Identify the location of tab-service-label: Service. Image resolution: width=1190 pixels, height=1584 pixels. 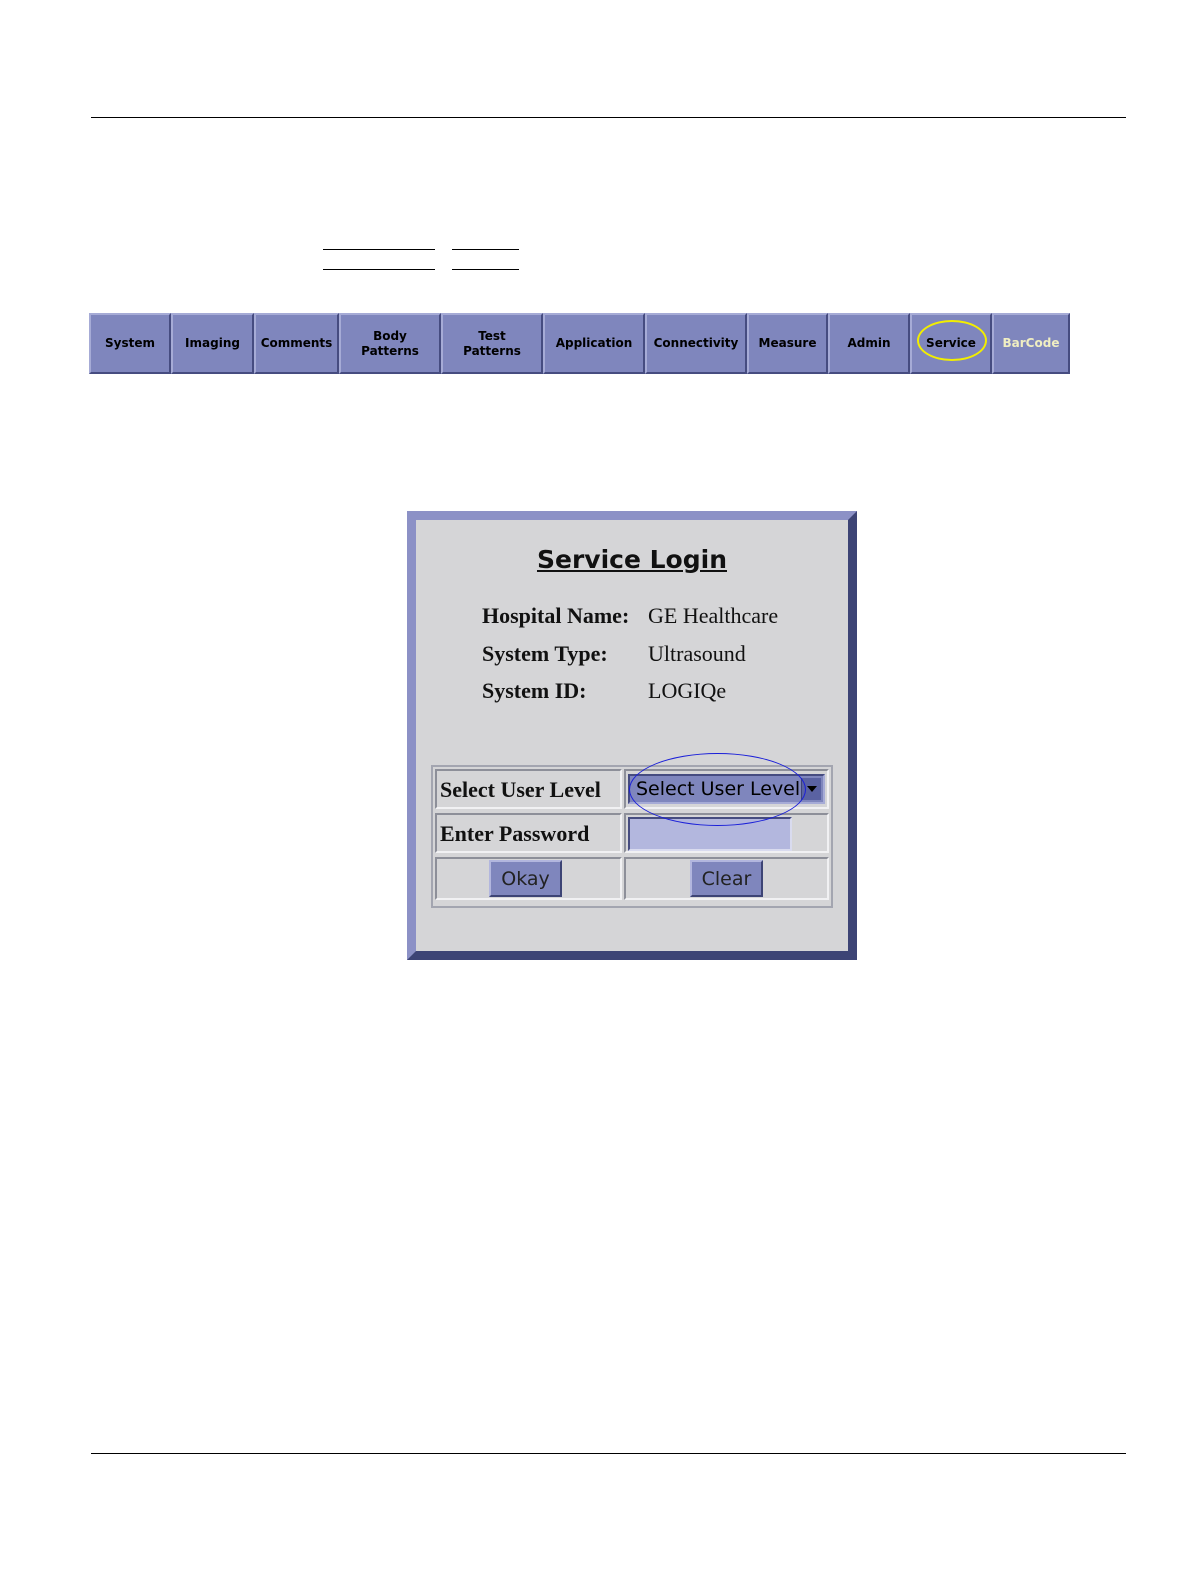
(951, 343).